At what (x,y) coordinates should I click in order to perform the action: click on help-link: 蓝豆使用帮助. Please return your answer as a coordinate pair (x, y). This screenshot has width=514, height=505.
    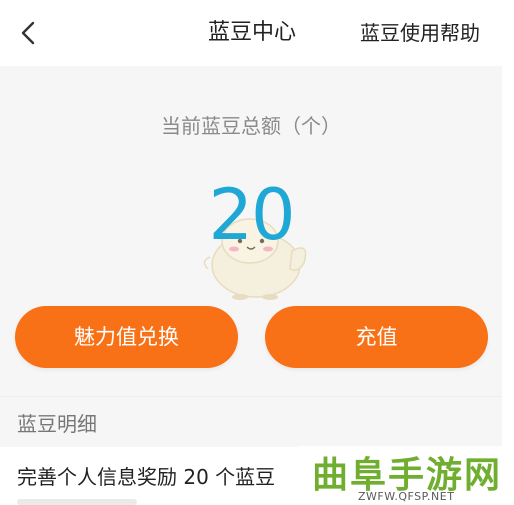
    Looking at the image, I should click on (420, 33).